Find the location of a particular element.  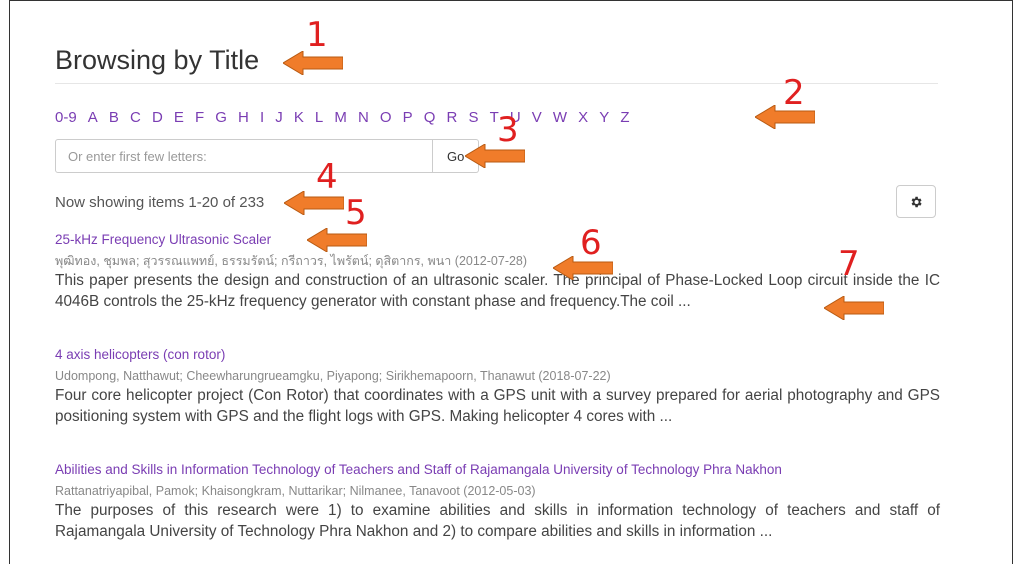

settings-button is located at coordinates (916, 201).